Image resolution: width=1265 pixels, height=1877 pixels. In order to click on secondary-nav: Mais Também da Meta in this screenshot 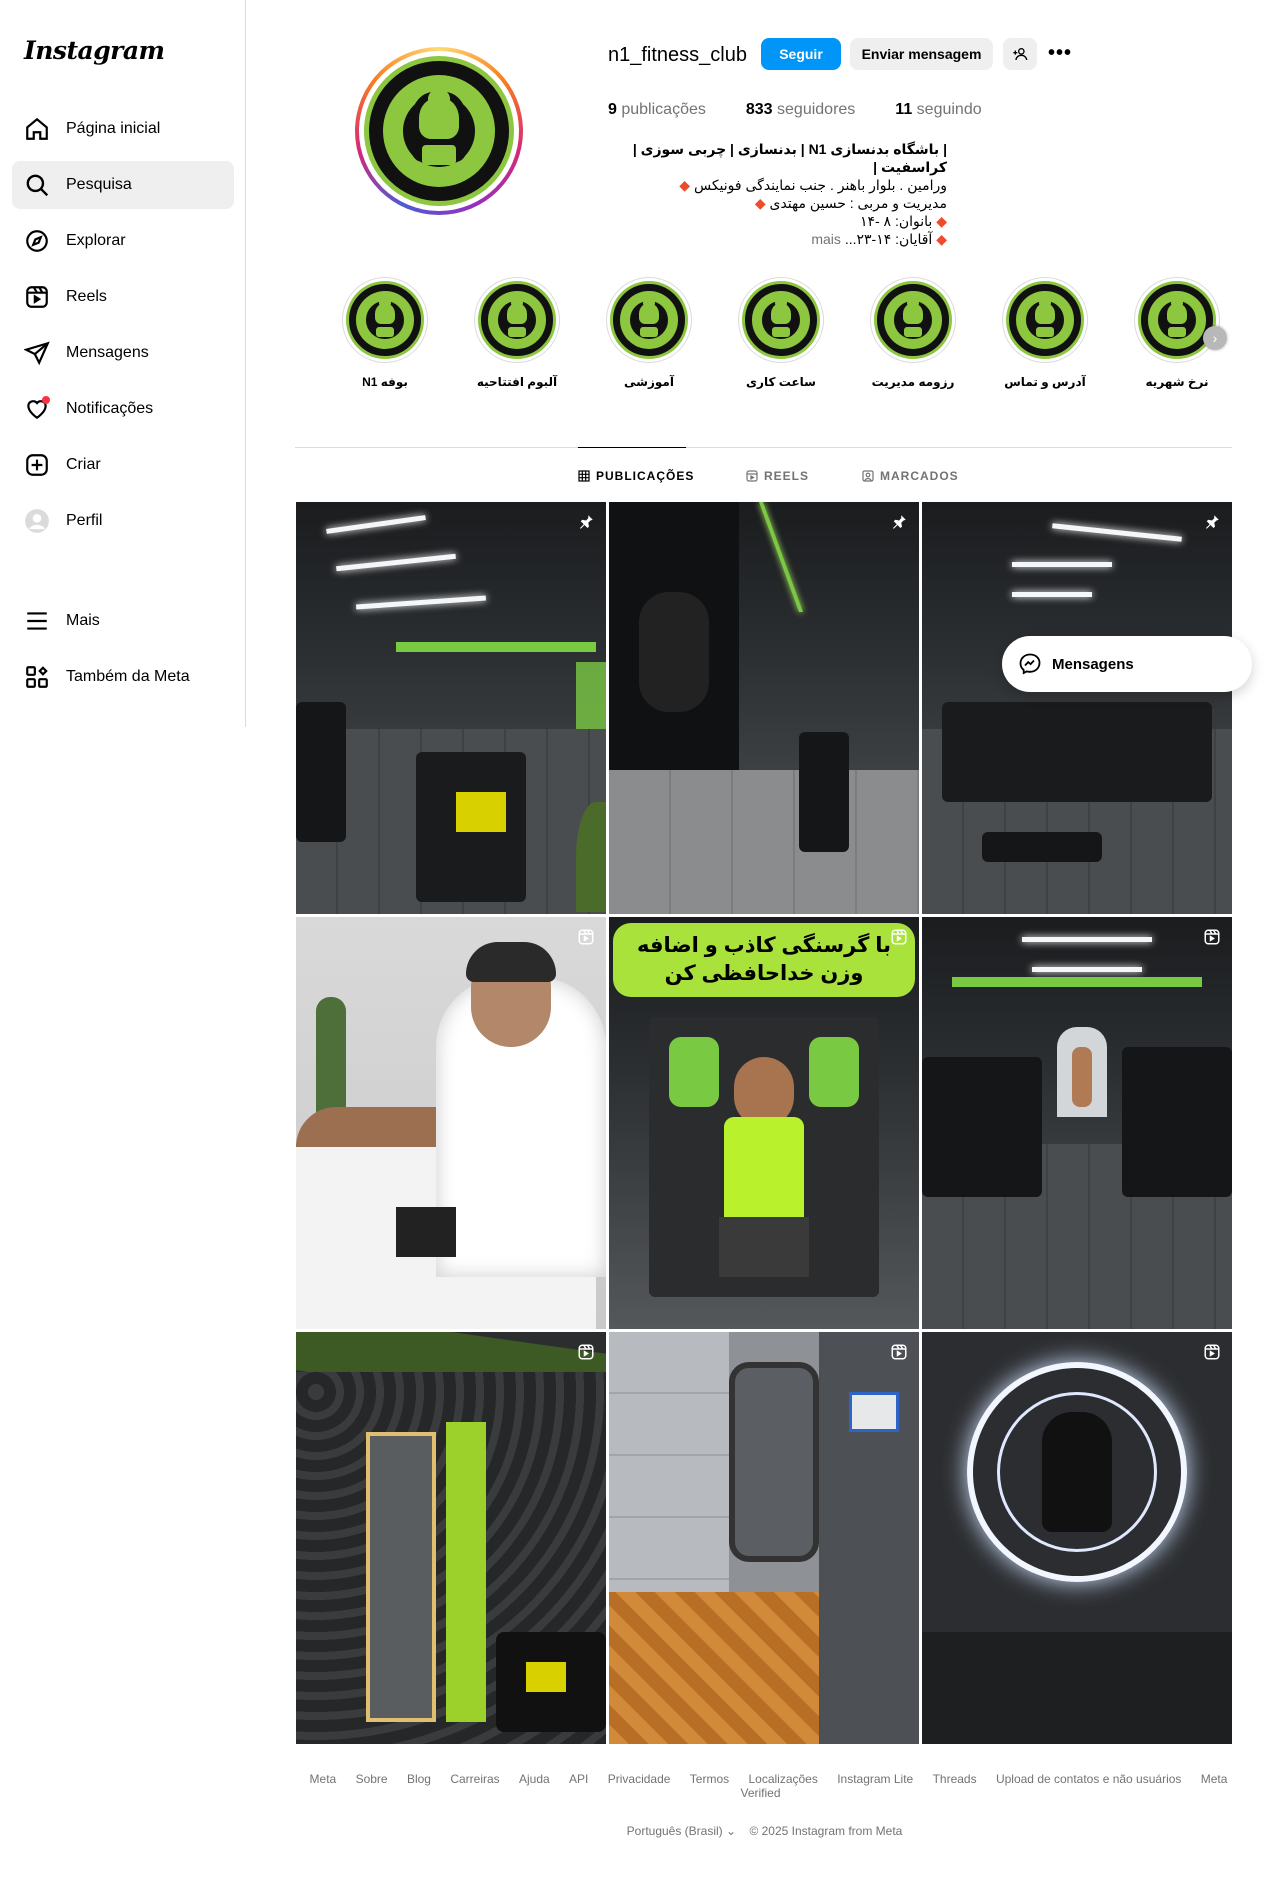, I will do `click(123, 653)`.